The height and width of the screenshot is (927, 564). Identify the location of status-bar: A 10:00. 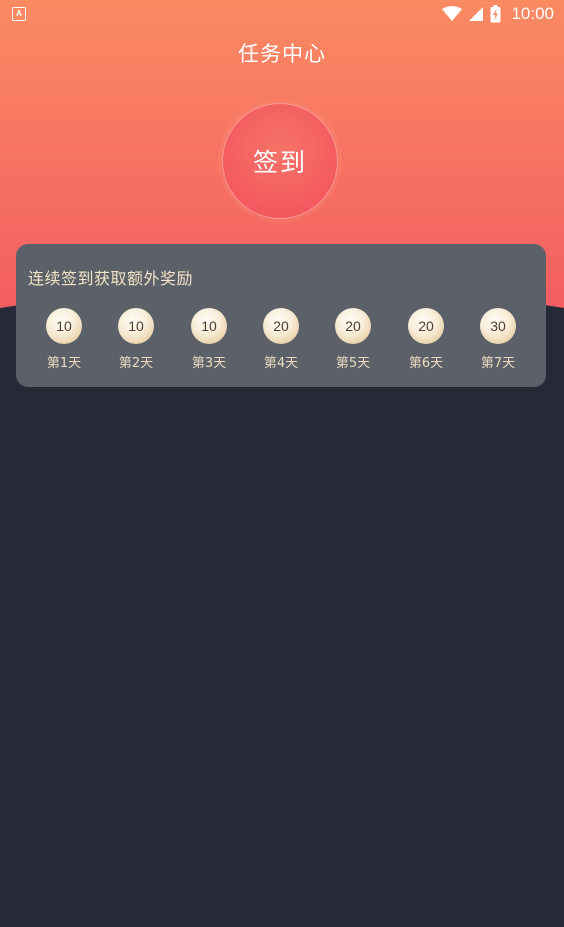
(282, 14).